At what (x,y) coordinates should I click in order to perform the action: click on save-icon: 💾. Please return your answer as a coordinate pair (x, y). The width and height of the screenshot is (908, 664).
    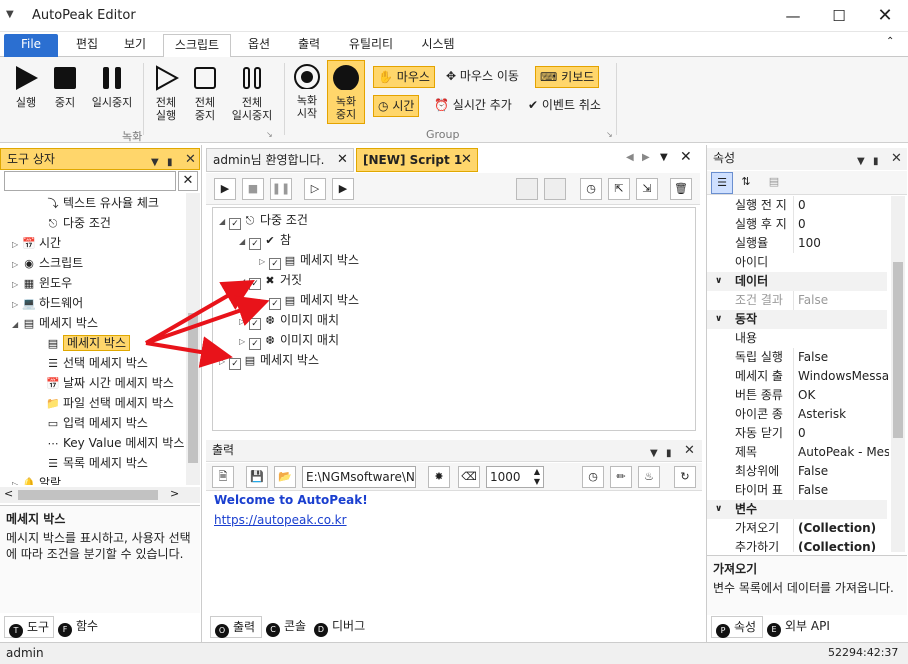
    Looking at the image, I should click on (257, 477).